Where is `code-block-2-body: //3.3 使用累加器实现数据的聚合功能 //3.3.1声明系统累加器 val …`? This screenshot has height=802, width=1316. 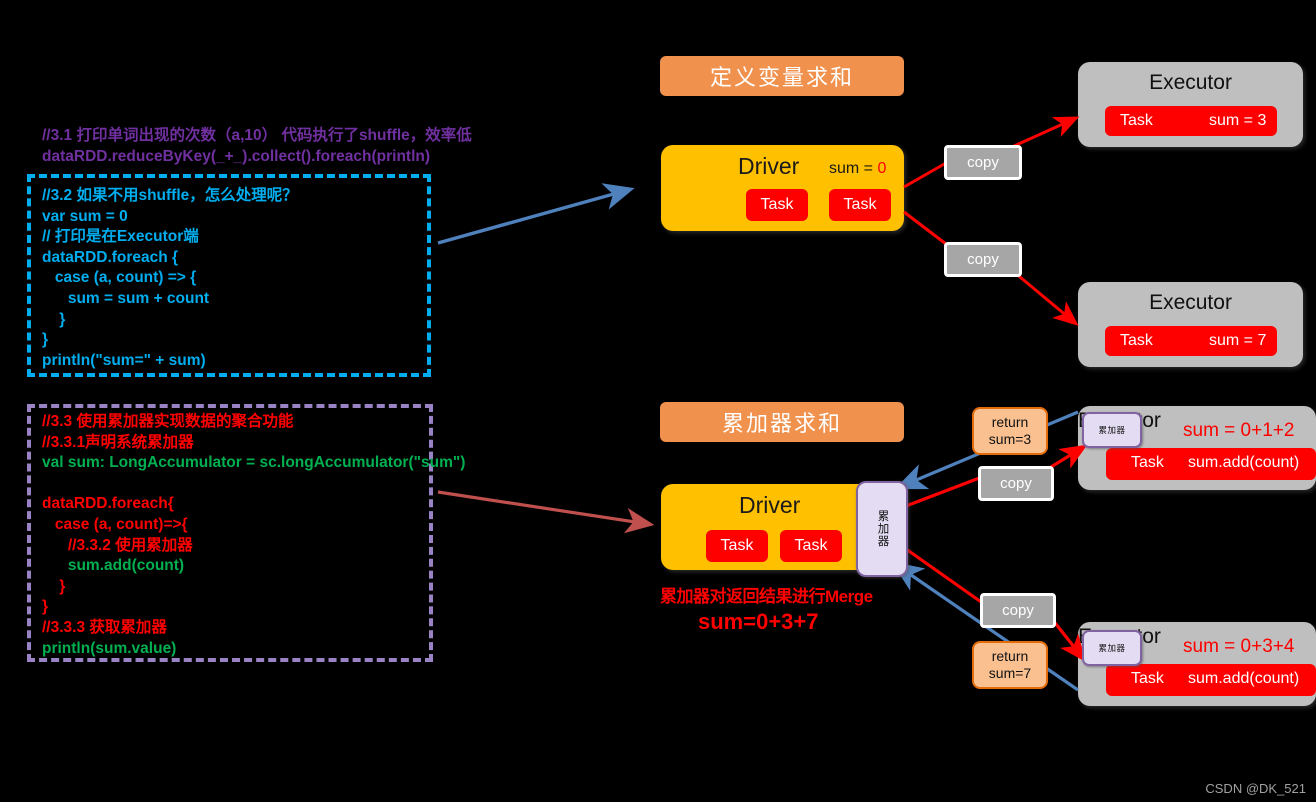
code-block-2-body: //3.3 使用累加器实现数据的聚合功能 //3.3.1声明系统累加器 val … is located at coordinates (254, 535).